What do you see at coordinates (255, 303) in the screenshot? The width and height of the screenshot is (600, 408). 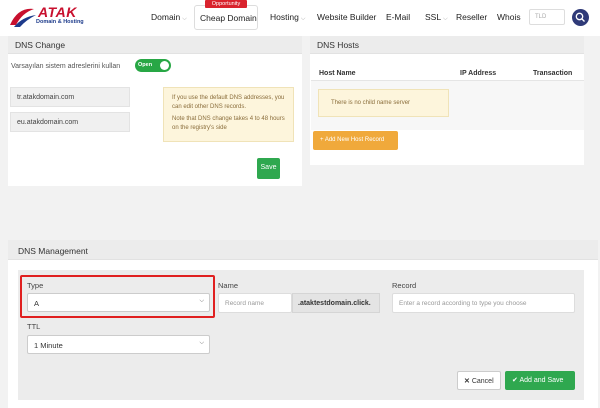 I see `record-name-input: Record name` at bounding box center [255, 303].